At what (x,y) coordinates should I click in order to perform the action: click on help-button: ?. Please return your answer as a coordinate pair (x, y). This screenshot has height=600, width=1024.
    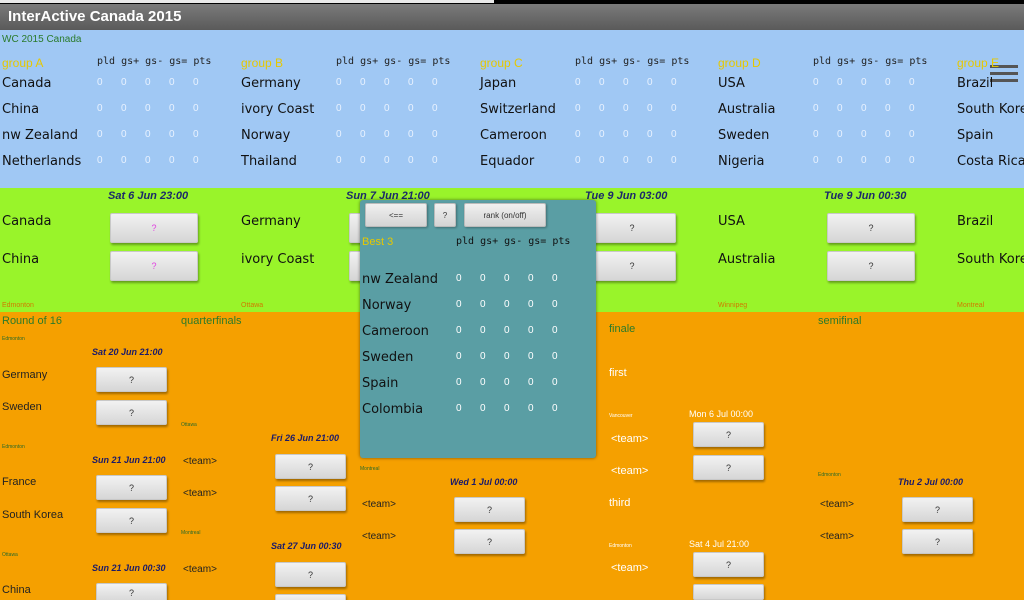
    Looking at the image, I should click on (445, 215).